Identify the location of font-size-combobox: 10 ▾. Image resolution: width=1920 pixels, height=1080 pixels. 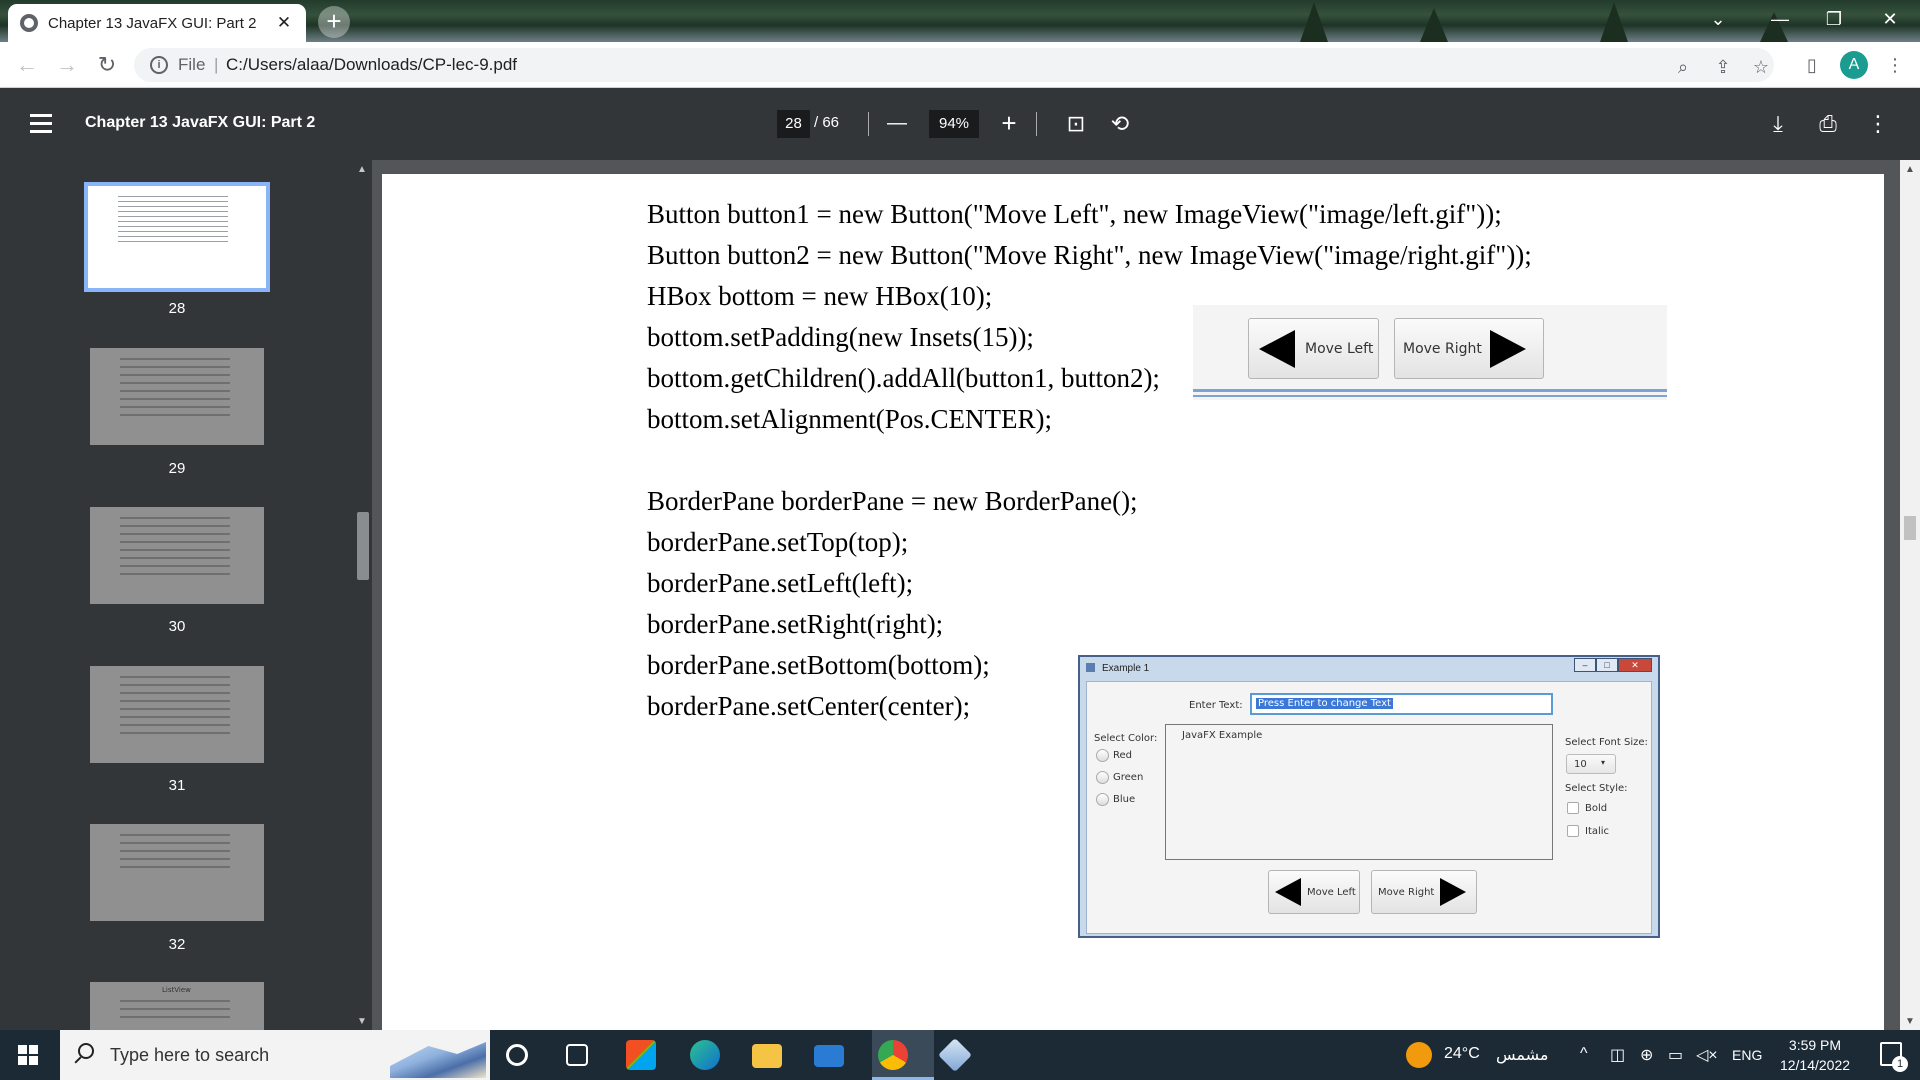
(1591, 764).